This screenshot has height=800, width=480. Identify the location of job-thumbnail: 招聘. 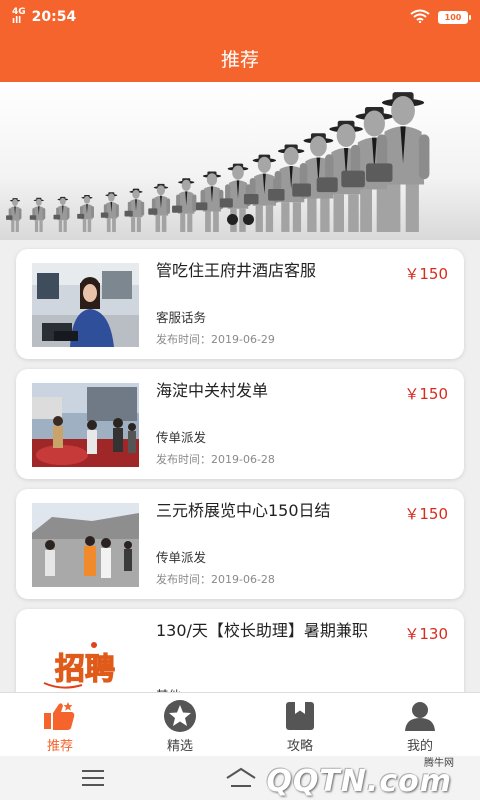
(85, 657).